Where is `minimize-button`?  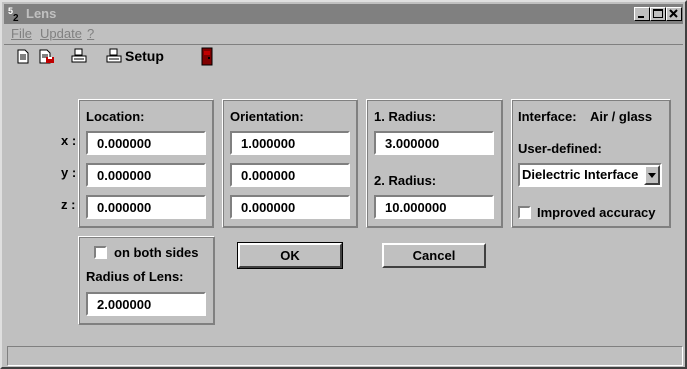
minimize-button is located at coordinates (642, 14).